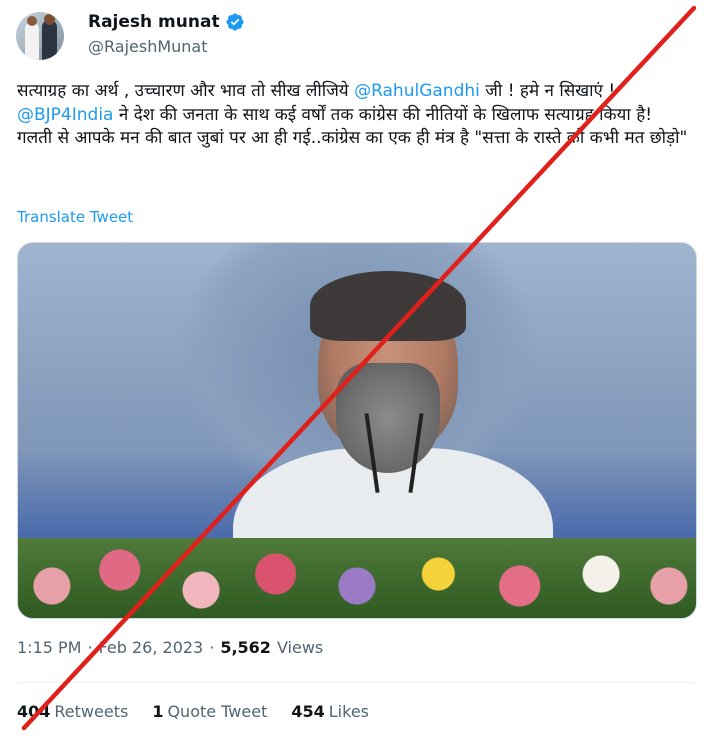 This screenshot has height=739, width=712. What do you see at coordinates (417, 91) in the screenshot?
I see `mention-link: @RahulGandhi` at bounding box center [417, 91].